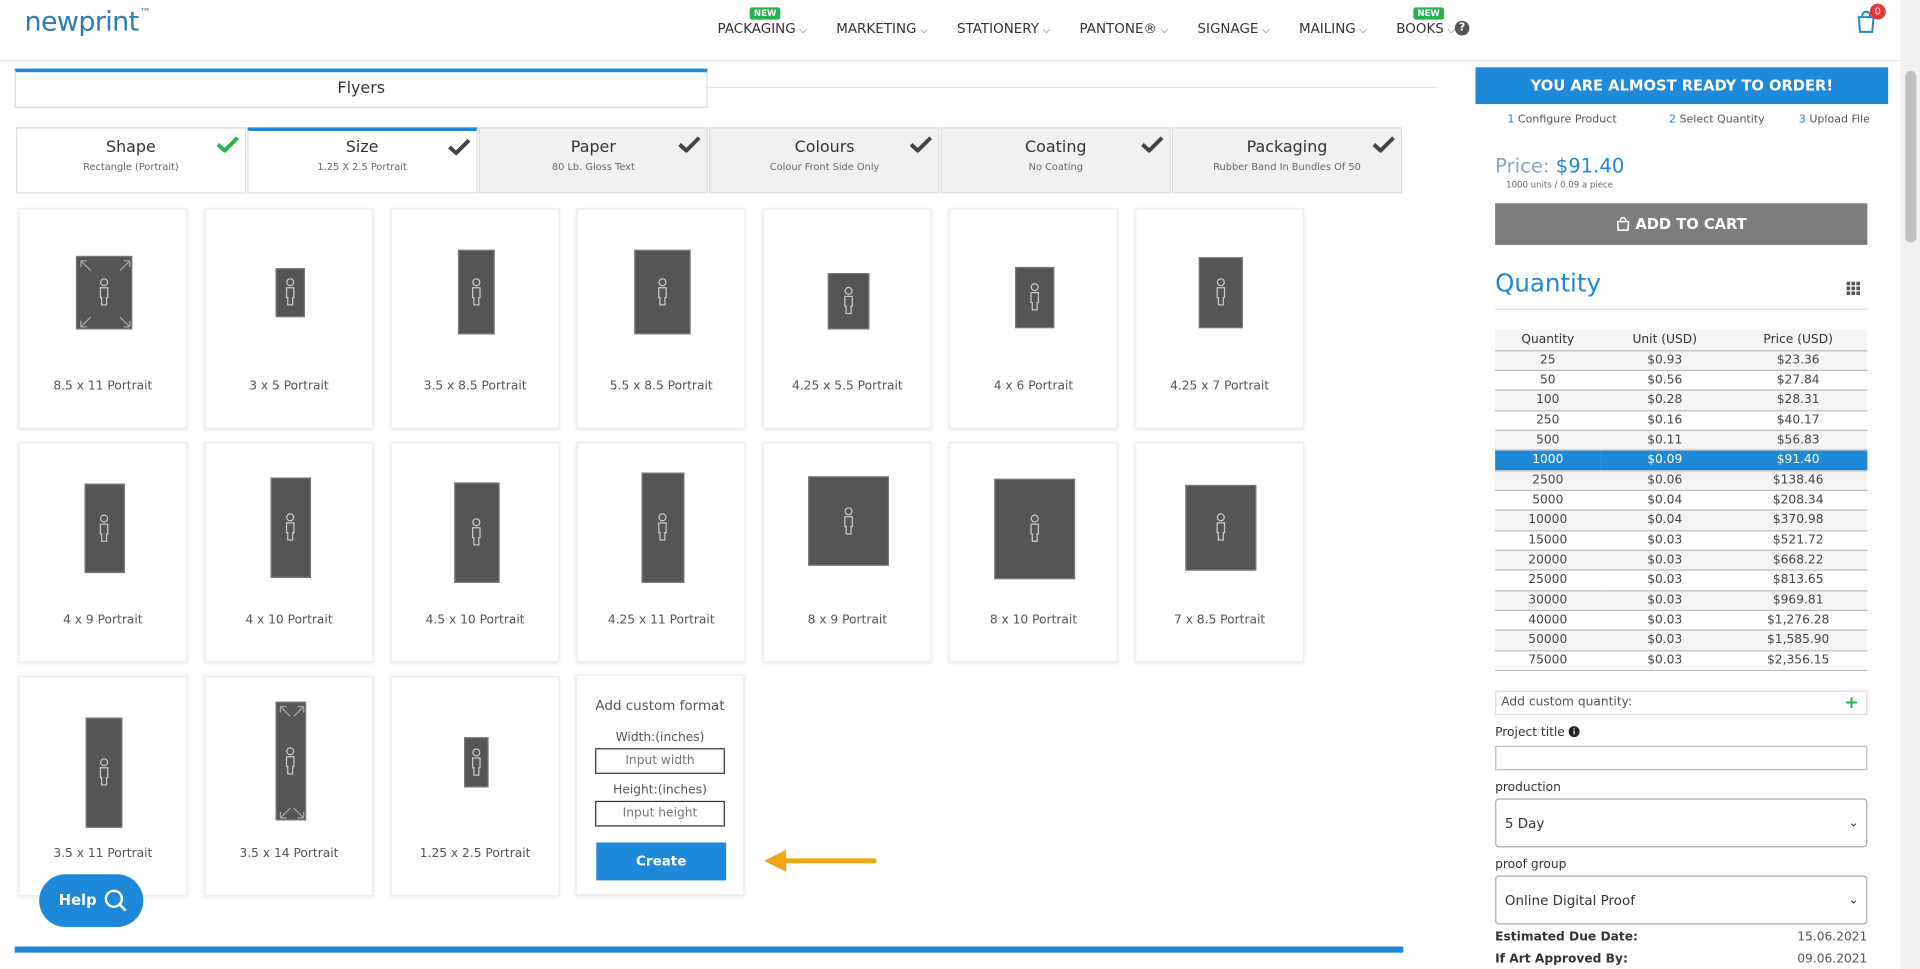 The image size is (1920, 969). What do you see at coordinates (847, 552) in the screenshot?
I see `size-option-card: 8 x 9 Portrait` at bounding box center [847, 552].